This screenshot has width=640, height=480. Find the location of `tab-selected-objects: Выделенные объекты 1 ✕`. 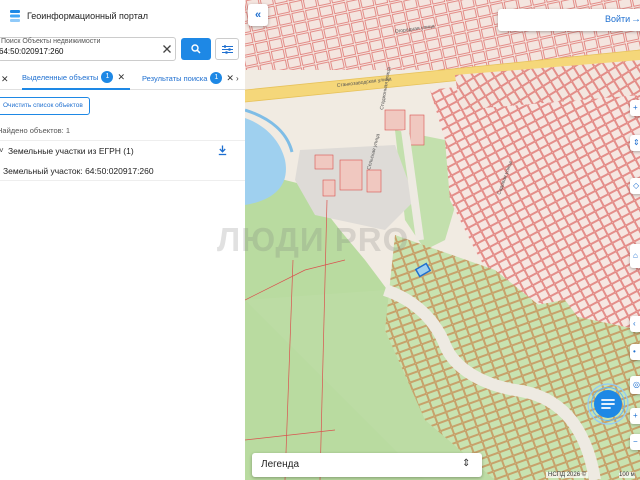

tab-selected-objects: Выделенные объекты 1 ✕ is located at coordinates (76, 78).